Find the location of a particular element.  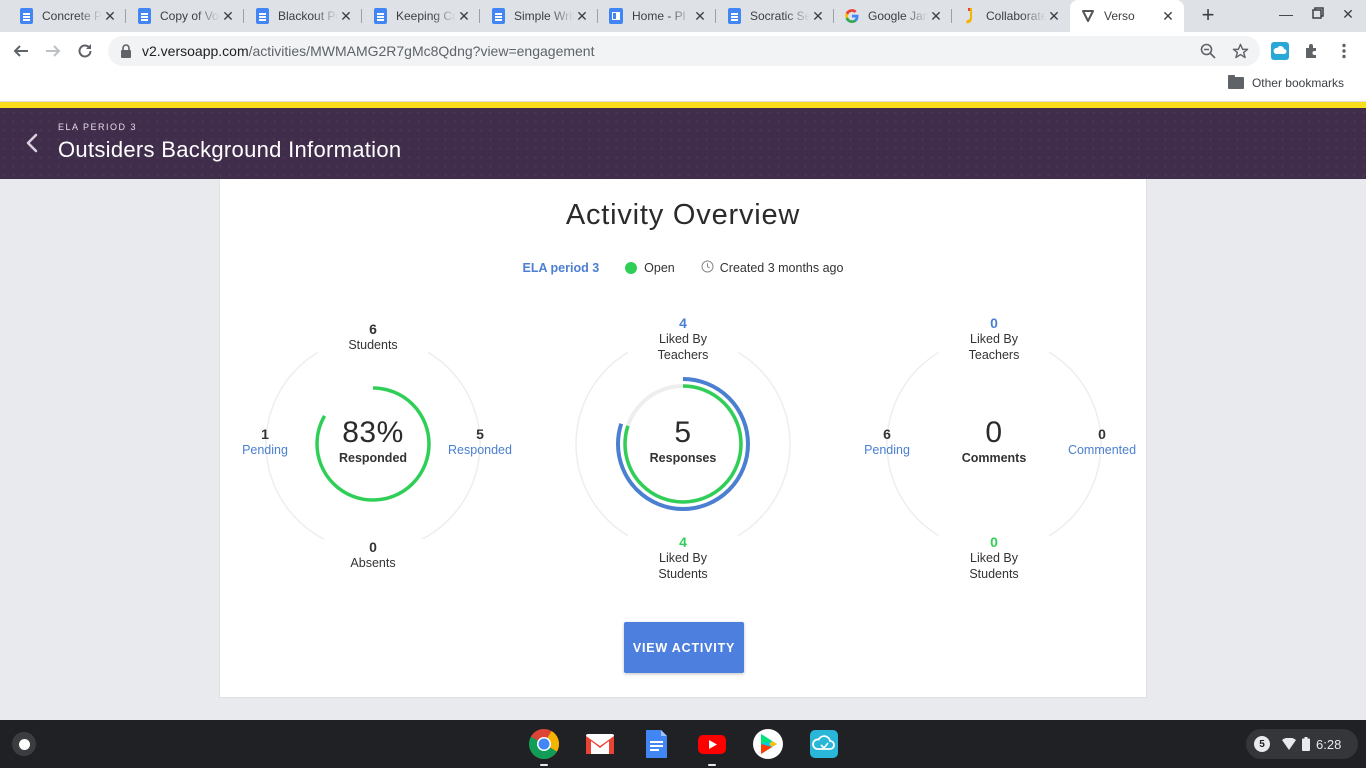

launcher-icon is located at coordinates (24, 744).